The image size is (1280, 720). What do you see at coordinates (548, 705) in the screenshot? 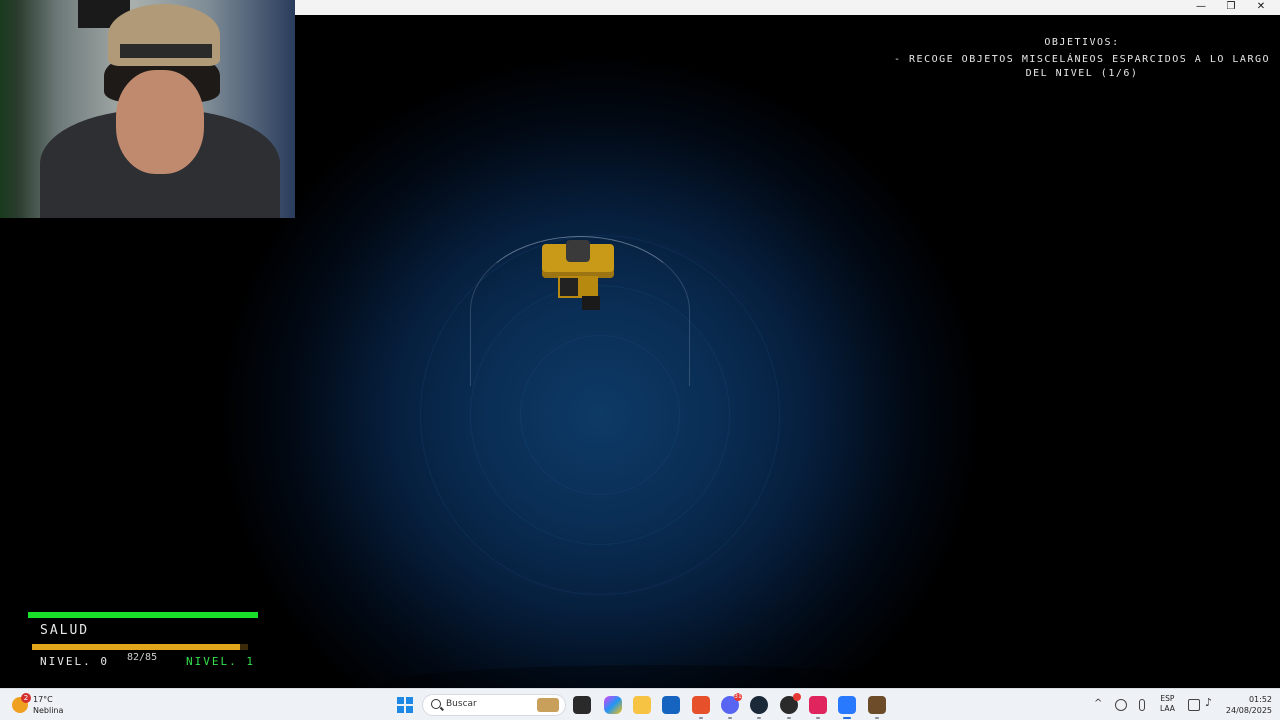
I see `search-highlight-icon` at bounding box center [548, 705].